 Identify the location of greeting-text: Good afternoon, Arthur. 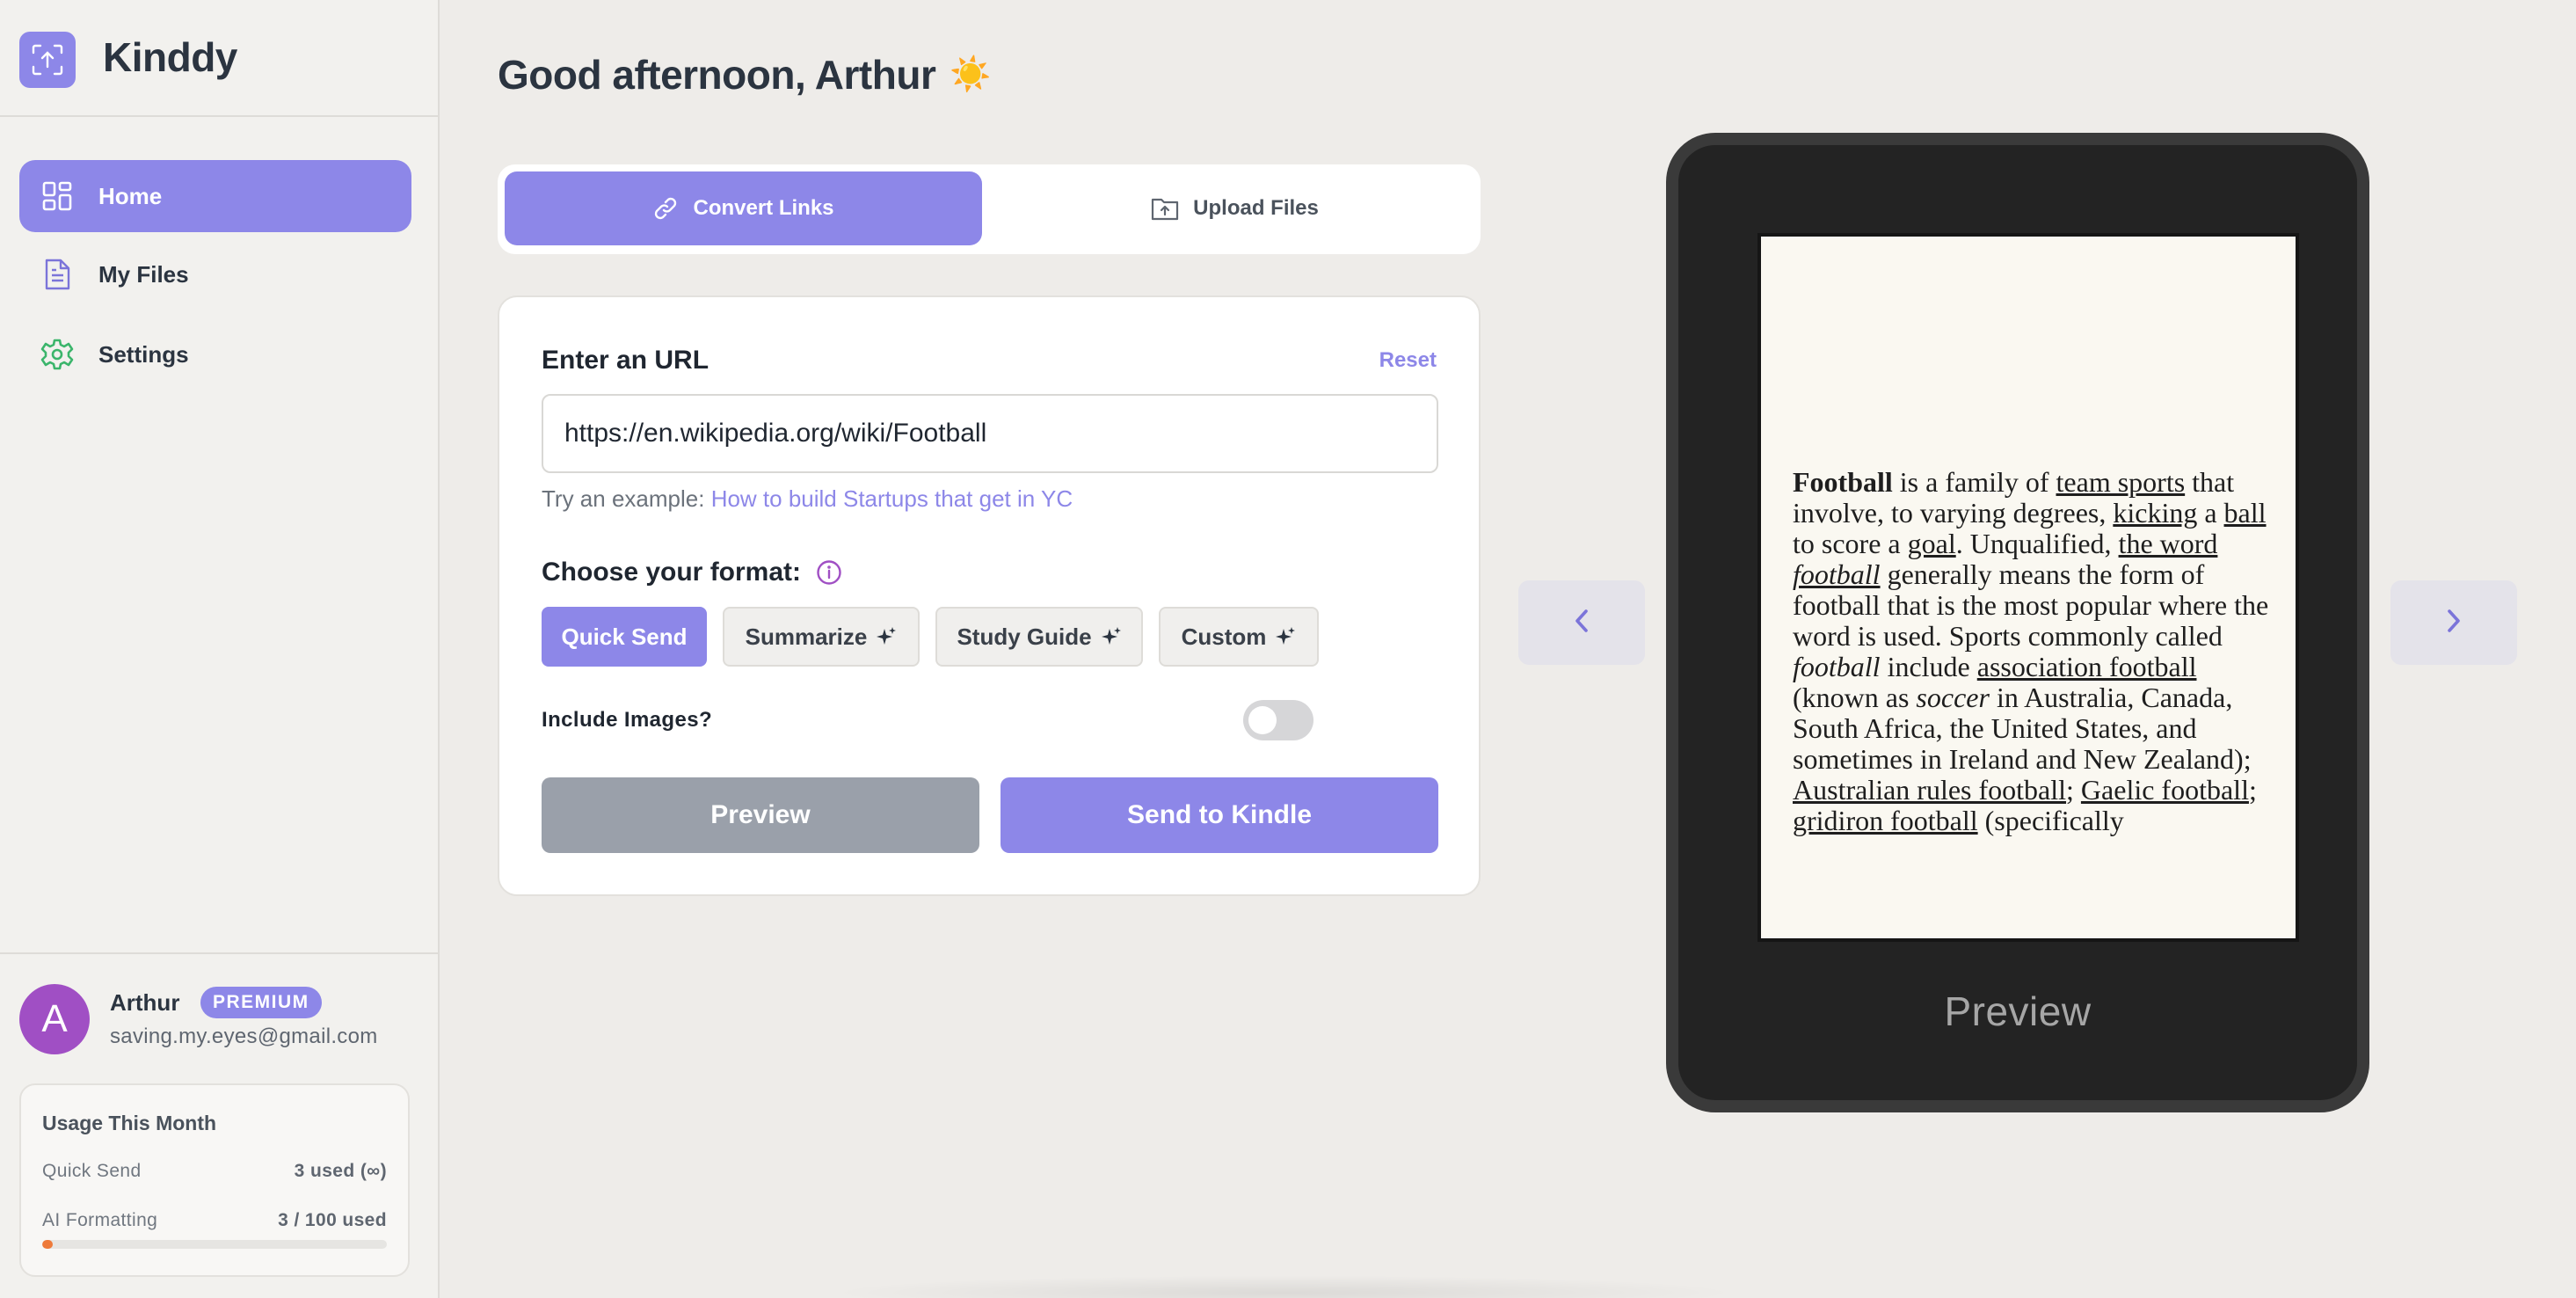
(717, 75).